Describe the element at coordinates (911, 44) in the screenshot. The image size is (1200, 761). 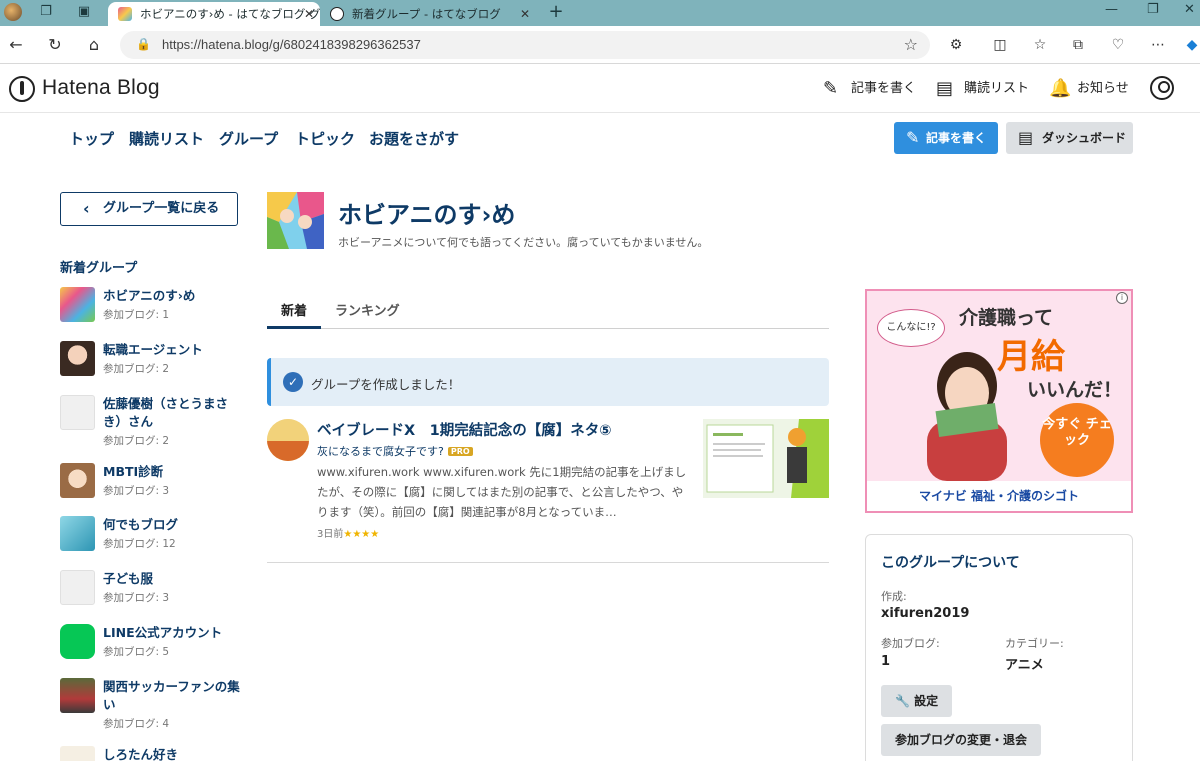
I see `favorite-star-icon: ☆` at that location.